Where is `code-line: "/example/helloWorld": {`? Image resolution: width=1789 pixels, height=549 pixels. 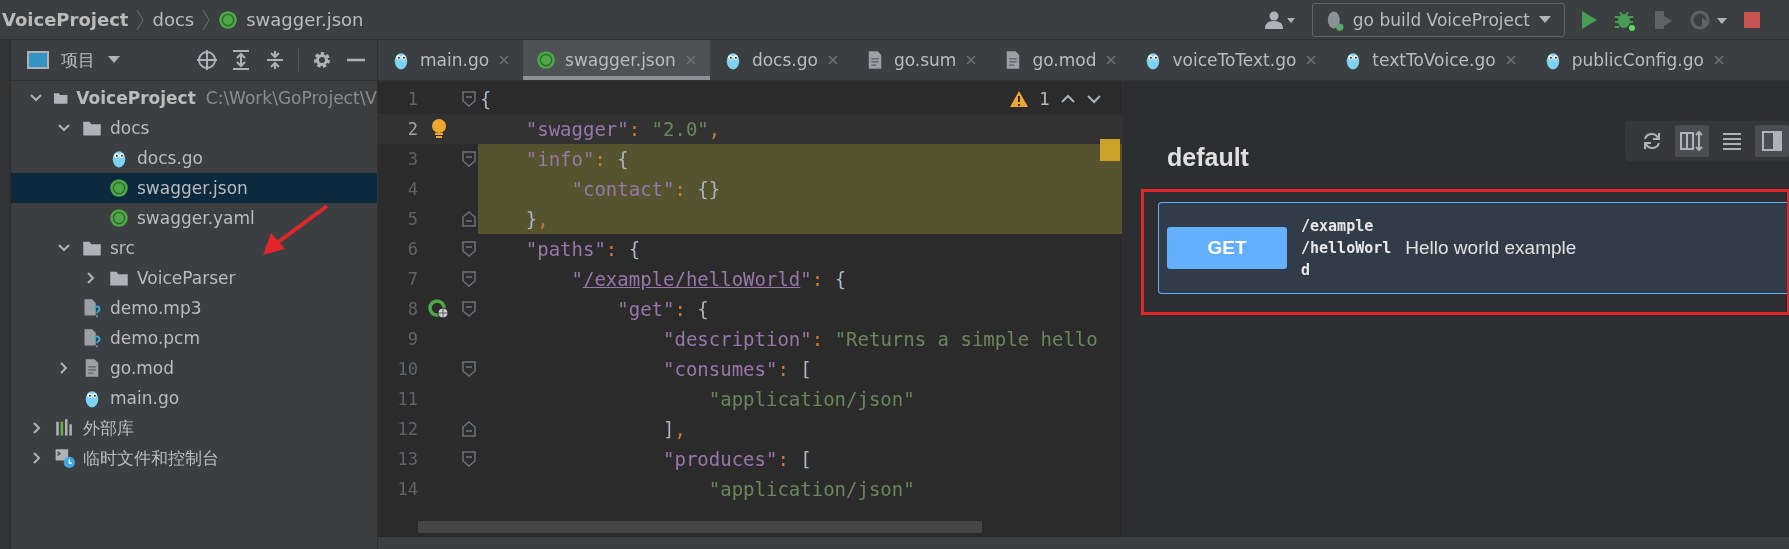
code-line: "/example/helloWorld": { is located at coordinates (708, 279).